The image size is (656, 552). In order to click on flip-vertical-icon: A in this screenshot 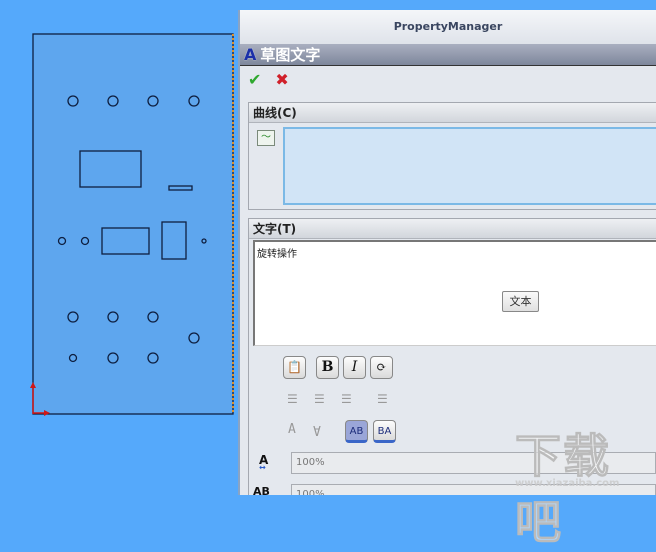, I will do `click(292, 429)`.